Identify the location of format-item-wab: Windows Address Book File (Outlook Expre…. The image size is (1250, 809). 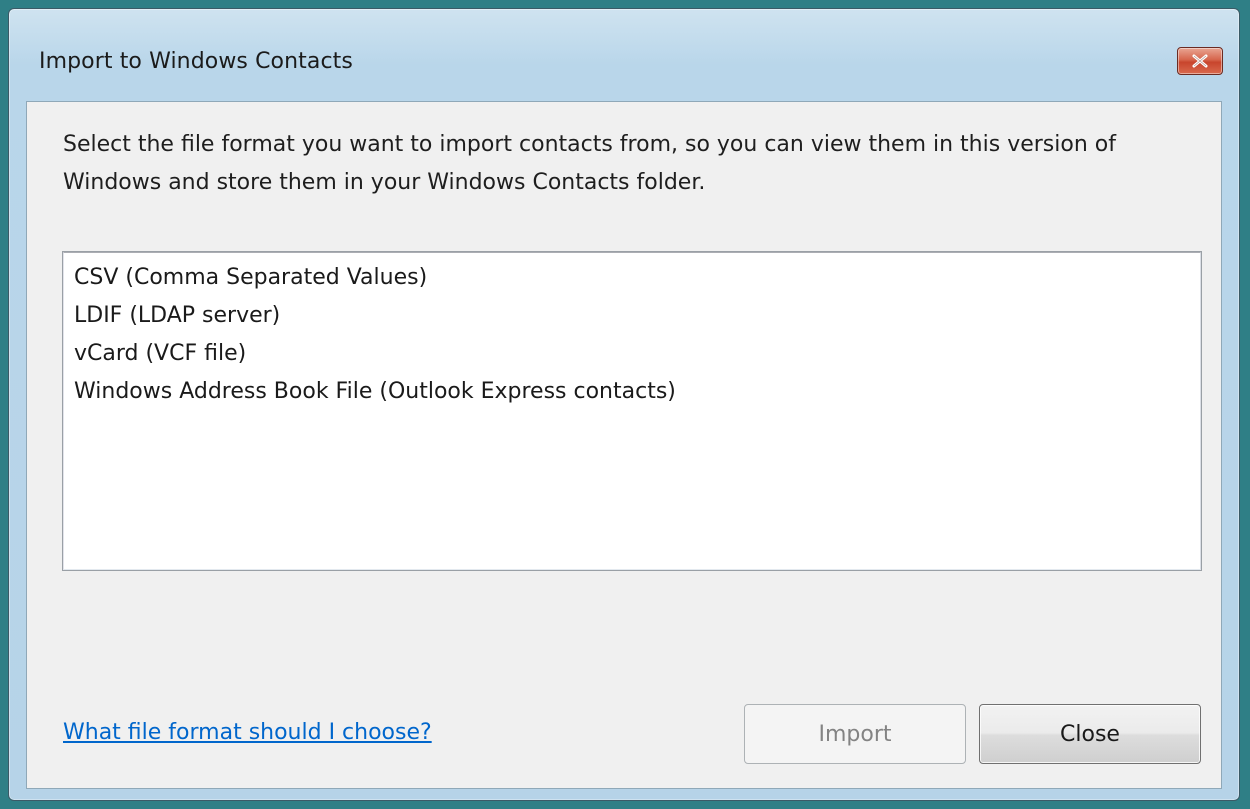
(632, 392).